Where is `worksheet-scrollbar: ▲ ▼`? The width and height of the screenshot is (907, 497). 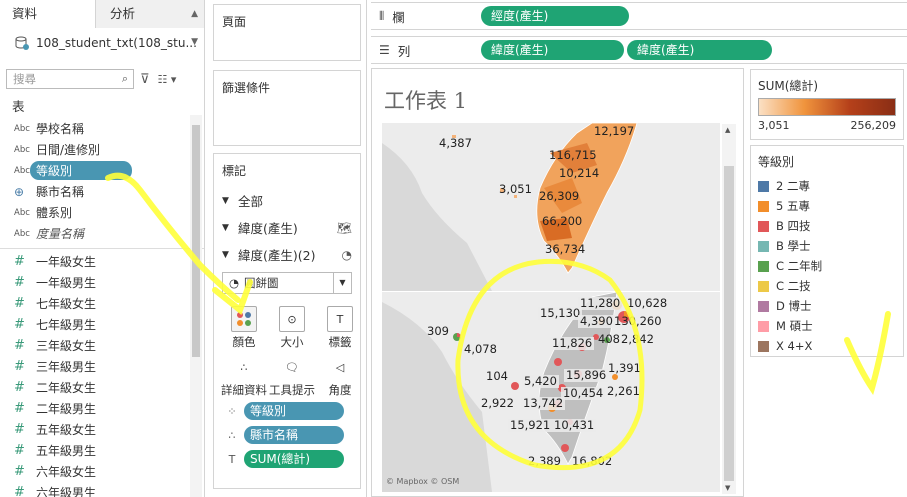 worksheet-scrollbar: ▲ ▼ is located at coordinates (729, 309).